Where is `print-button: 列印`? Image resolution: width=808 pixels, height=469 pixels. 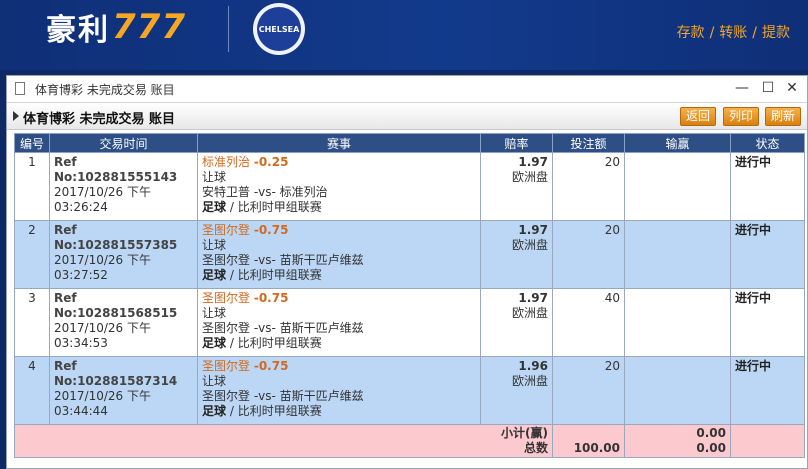
print-button: 列印 is located at coordinates (741, 116).